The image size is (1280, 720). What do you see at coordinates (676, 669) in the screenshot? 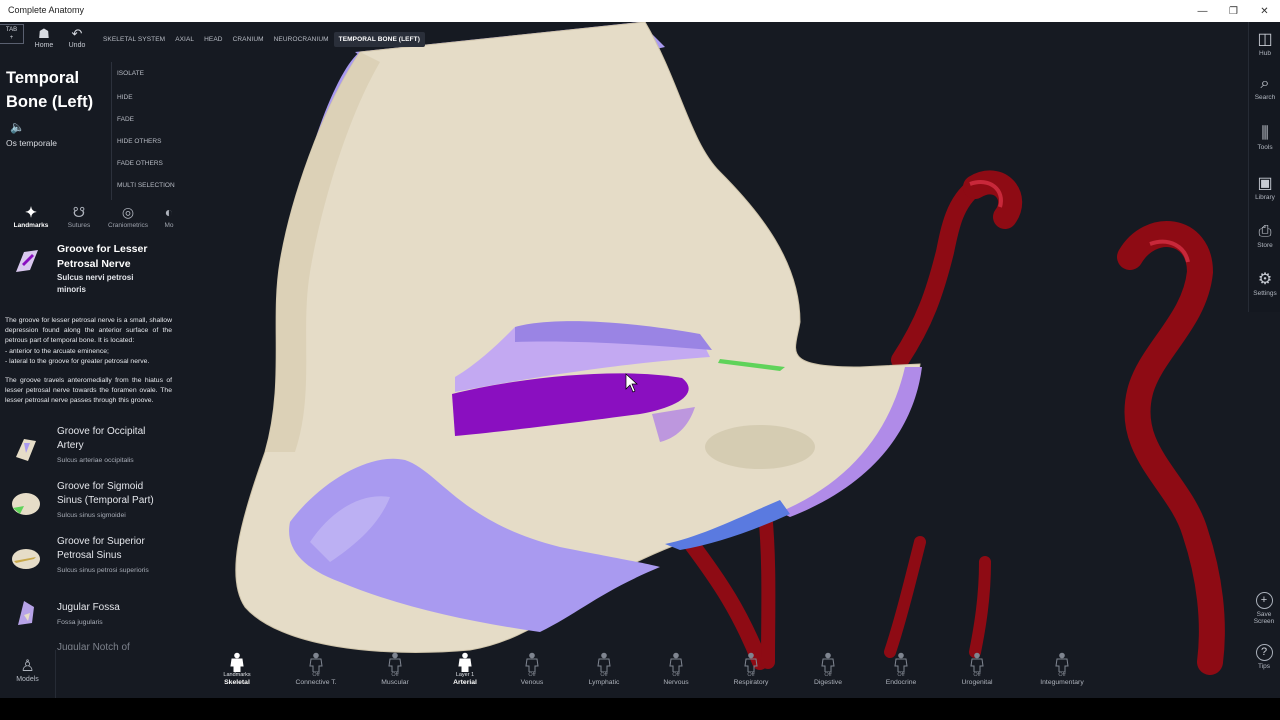
I see `system-toggle-nervous: Off Nervous` at bounding box center [676, 669].